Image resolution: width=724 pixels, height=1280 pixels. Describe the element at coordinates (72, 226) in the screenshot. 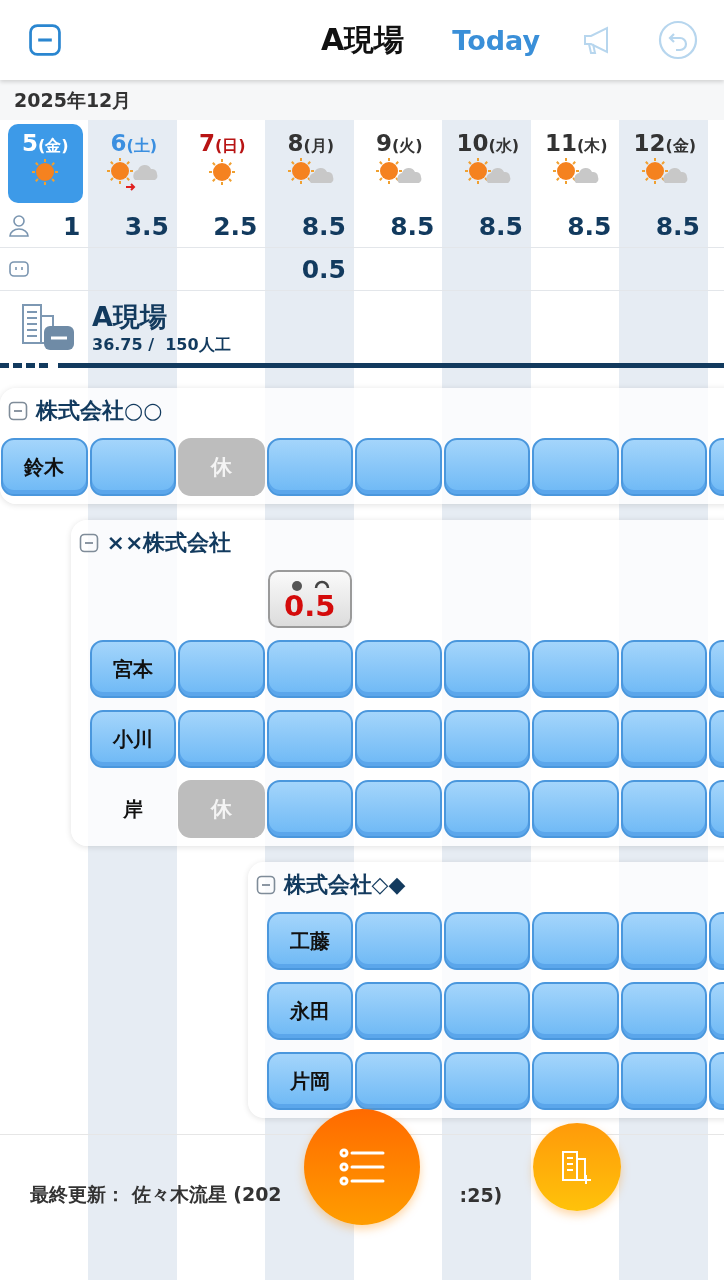

I see `worker-count: 1` at that location.